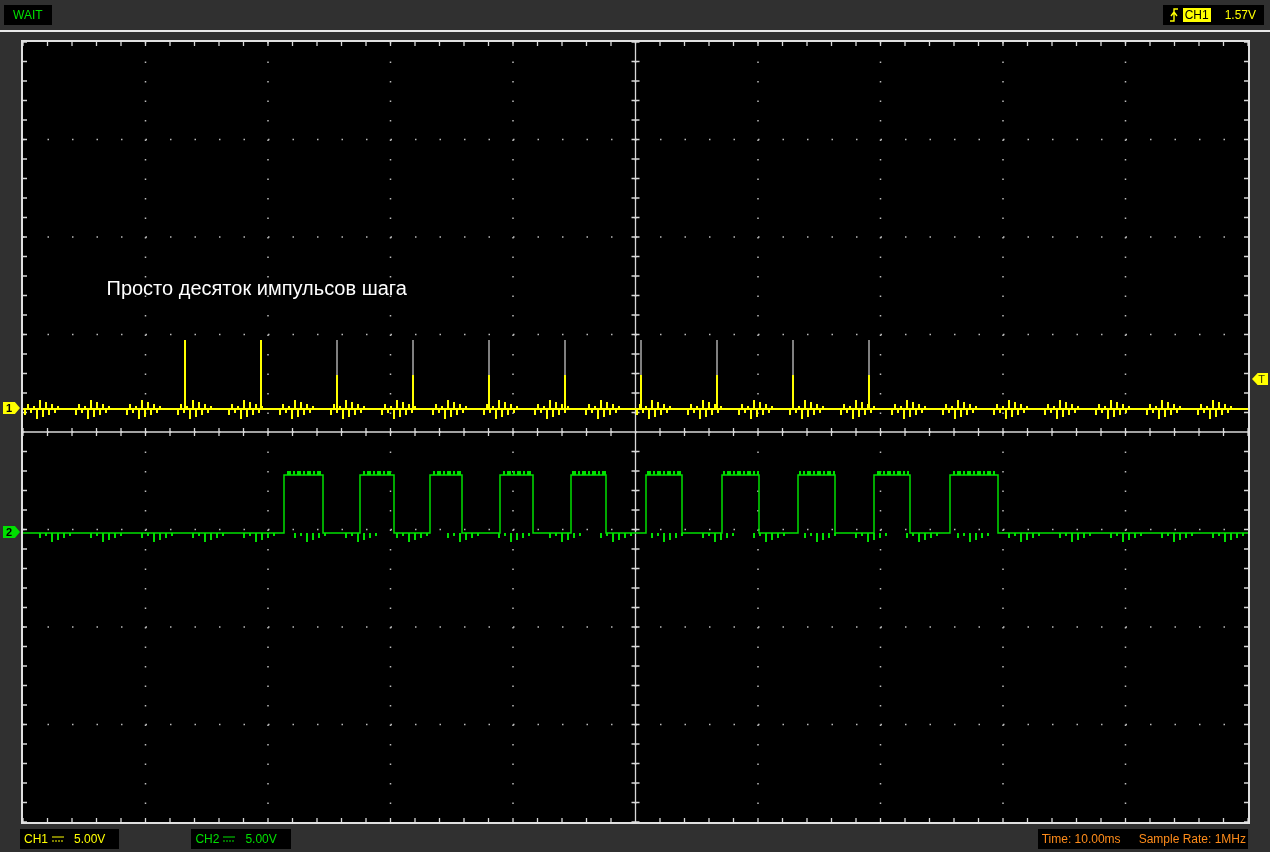 The height and width of the screenshot is (852, 1270). What do you see at coordinates (256, 288) in the screenshot?
I see `annotation-text: Просто десяток импульсов шага` at bounding box center [256, 288].